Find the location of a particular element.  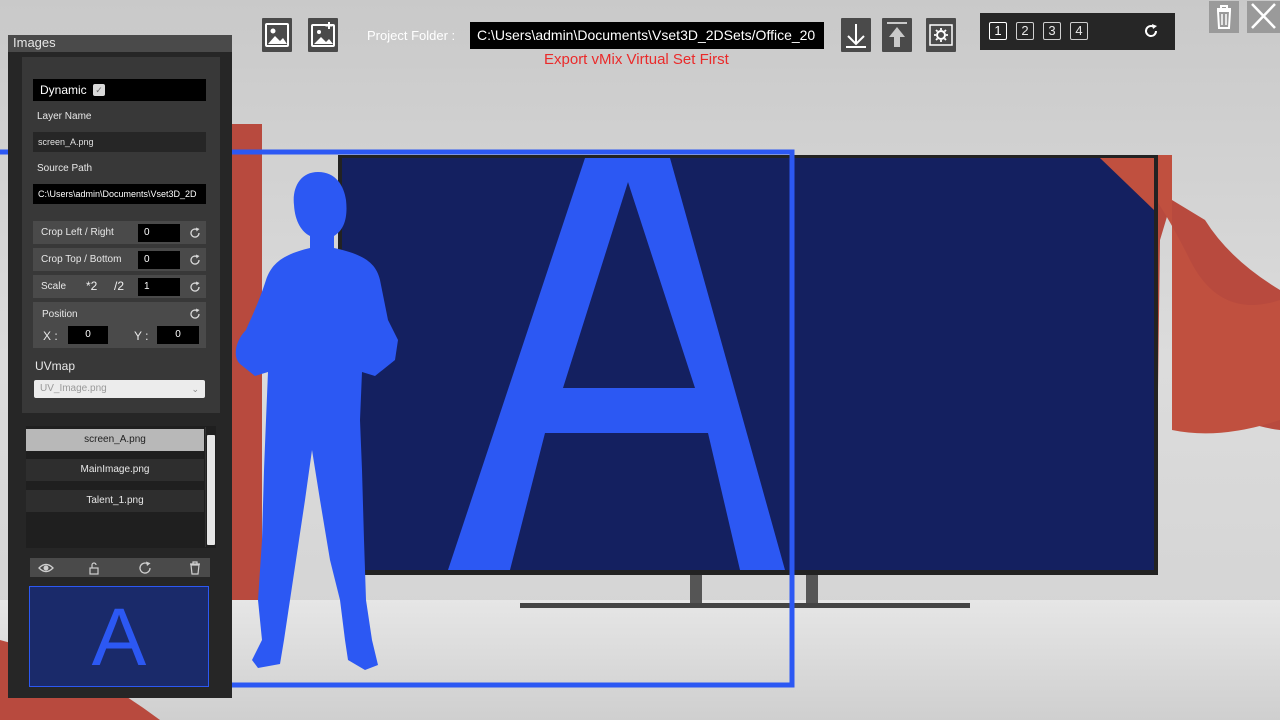

delete-button is located at coordinates (1224, 17).